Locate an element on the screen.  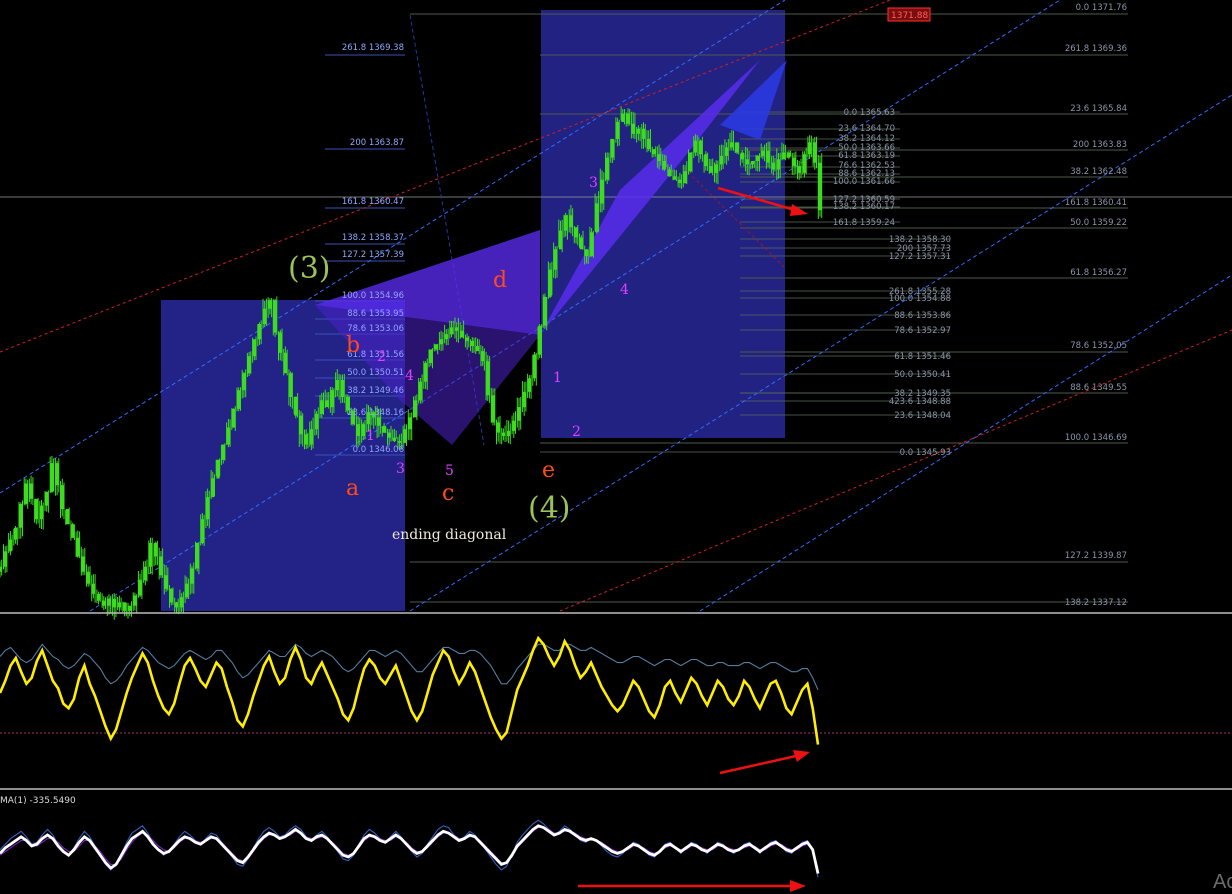
fib-label: 161.8 1360.47 is located at coordinates (373, 202).